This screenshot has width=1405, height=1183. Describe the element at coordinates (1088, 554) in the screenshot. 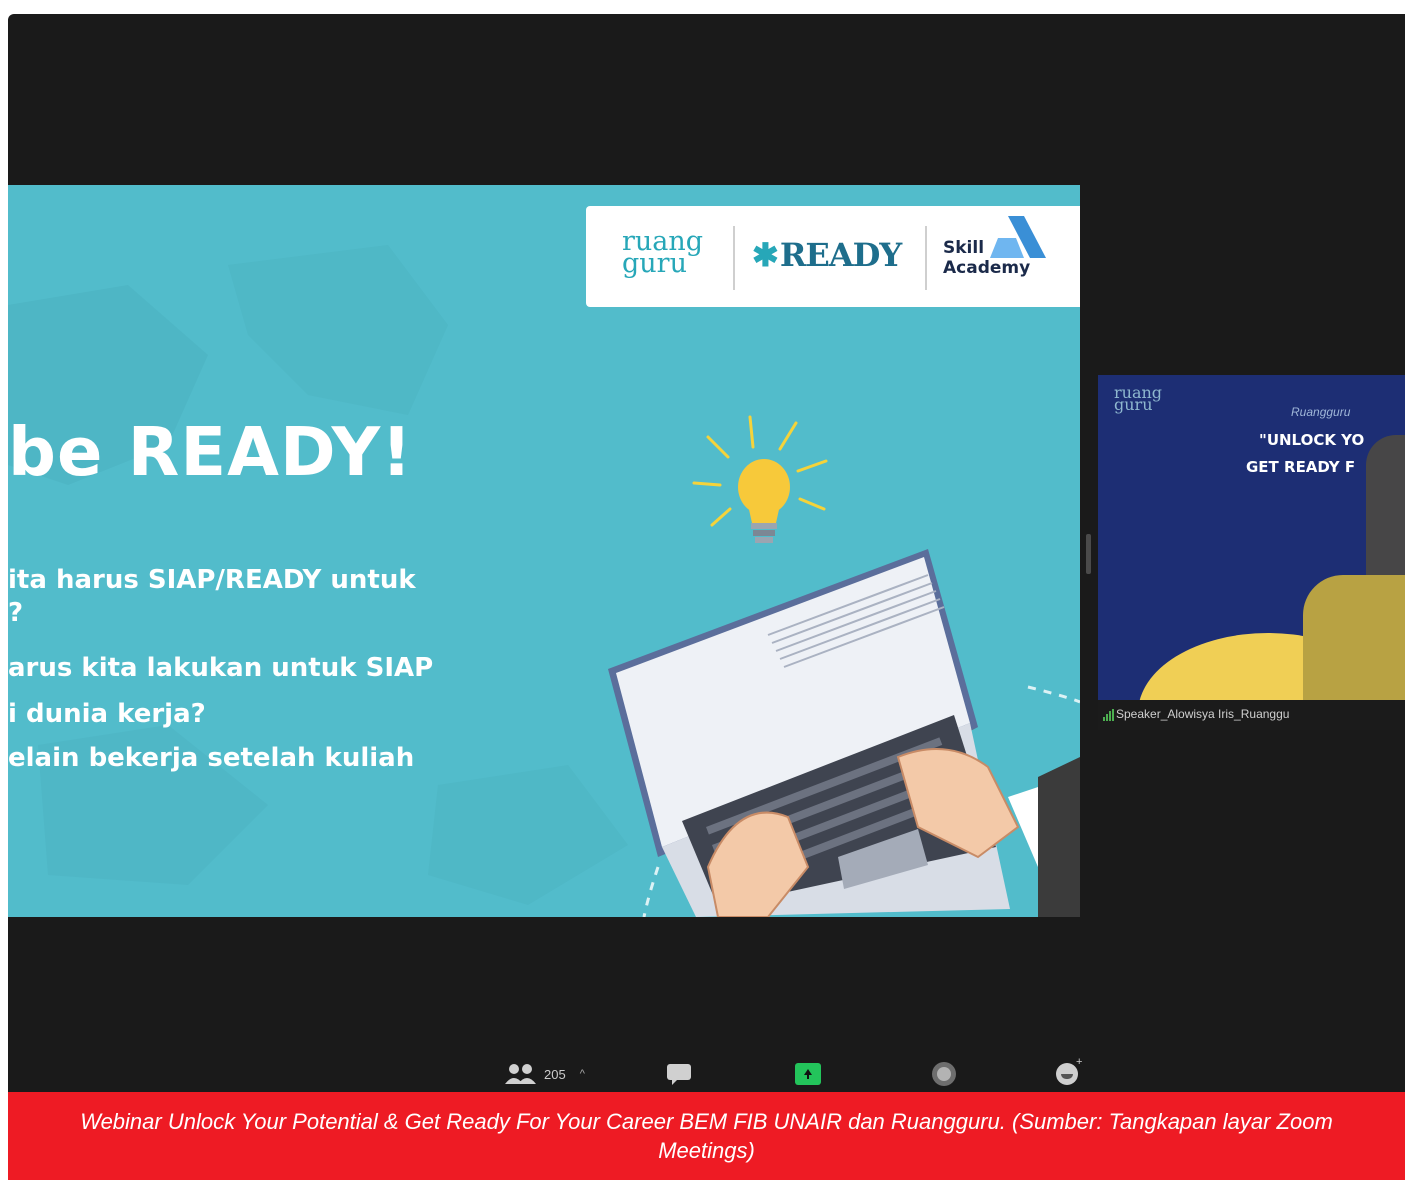

I see `panel-resize-handle` at that location.